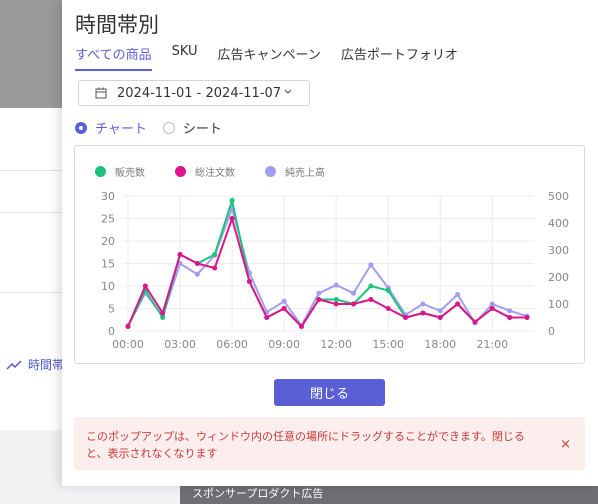  I want to click on y-left-tick-label: 10, so click(108, 286).